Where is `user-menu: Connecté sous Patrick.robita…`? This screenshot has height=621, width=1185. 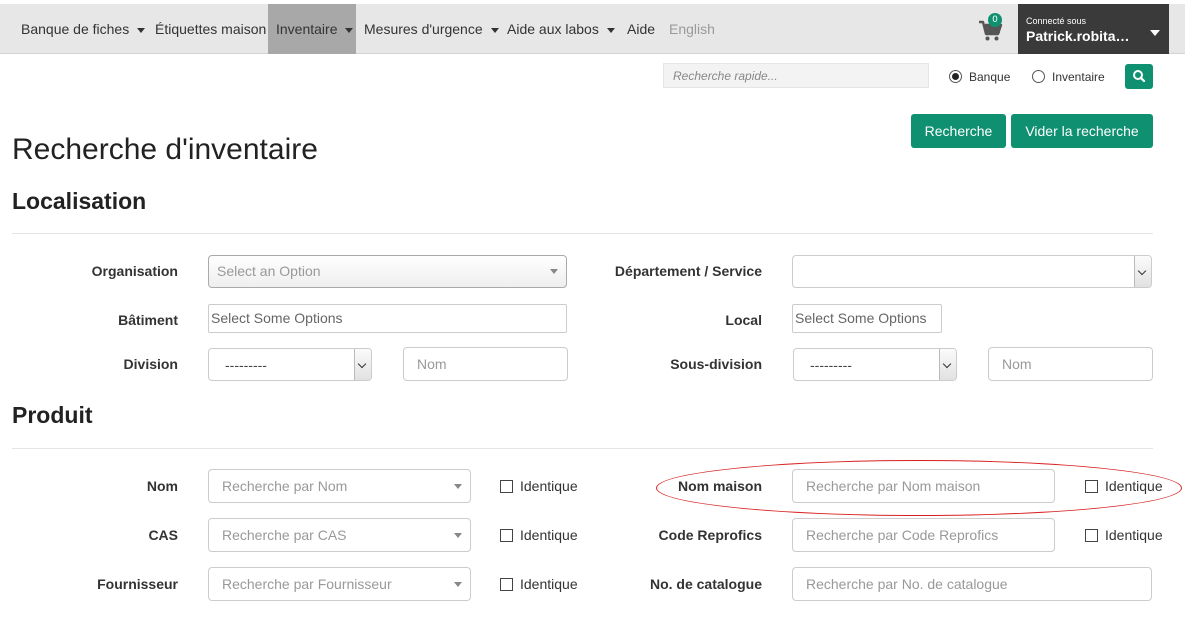
user-menu: Connecté sous Patrick.robita… is located at coordinates (1093, 29).